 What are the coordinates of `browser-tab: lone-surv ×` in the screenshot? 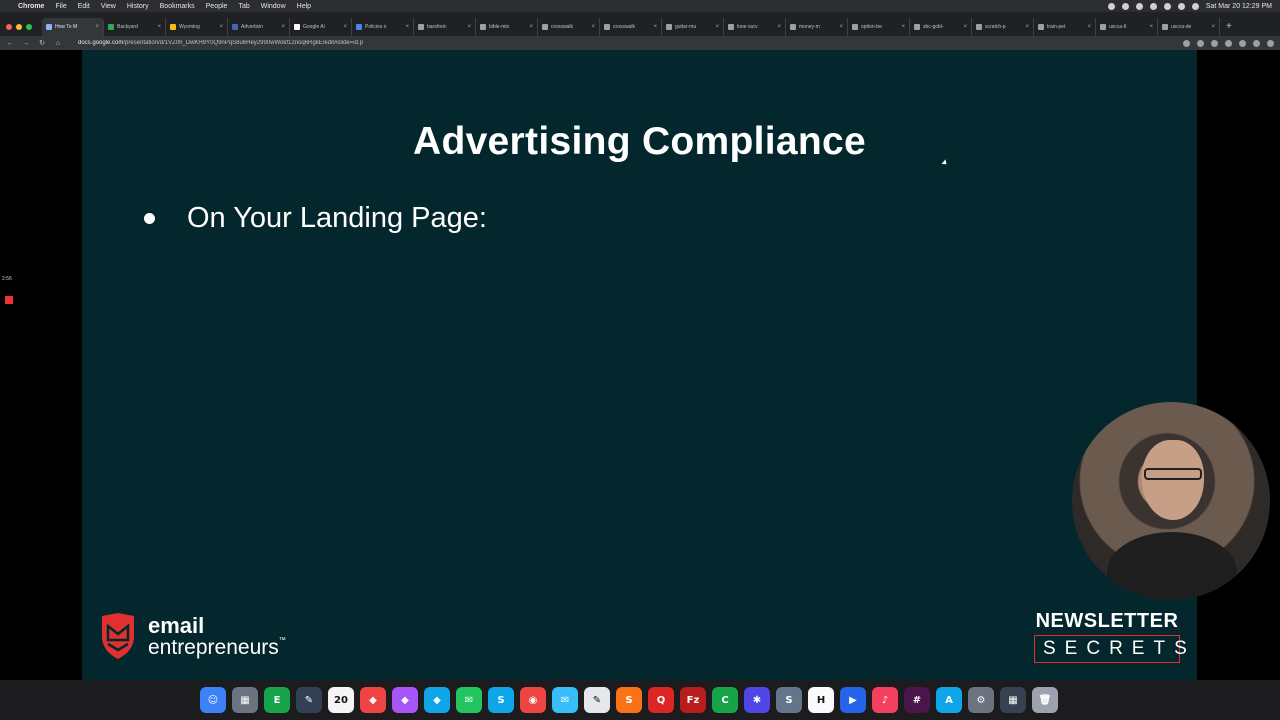 It's located at (755, 27).